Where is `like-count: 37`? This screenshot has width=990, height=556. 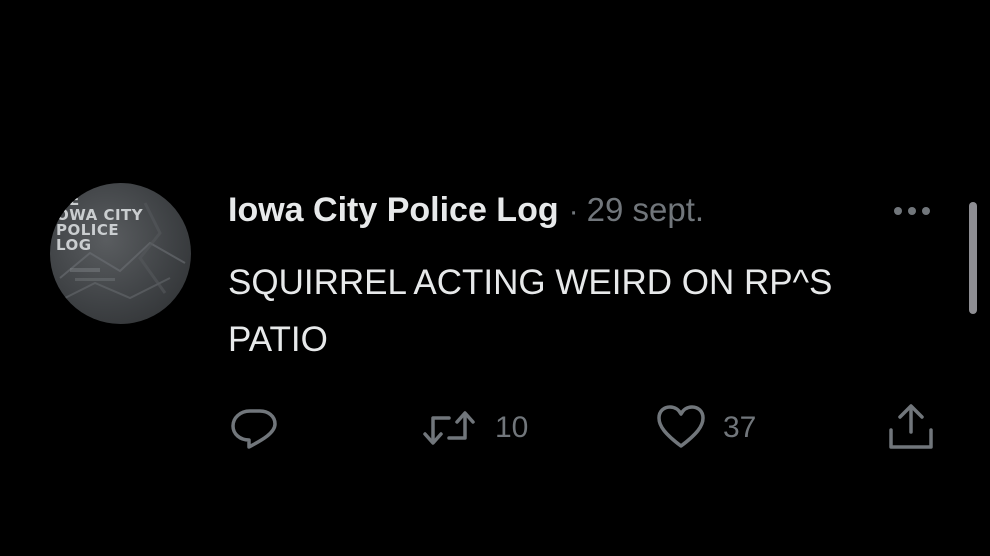 like-count: 37 is located at coordinates (740, 427).